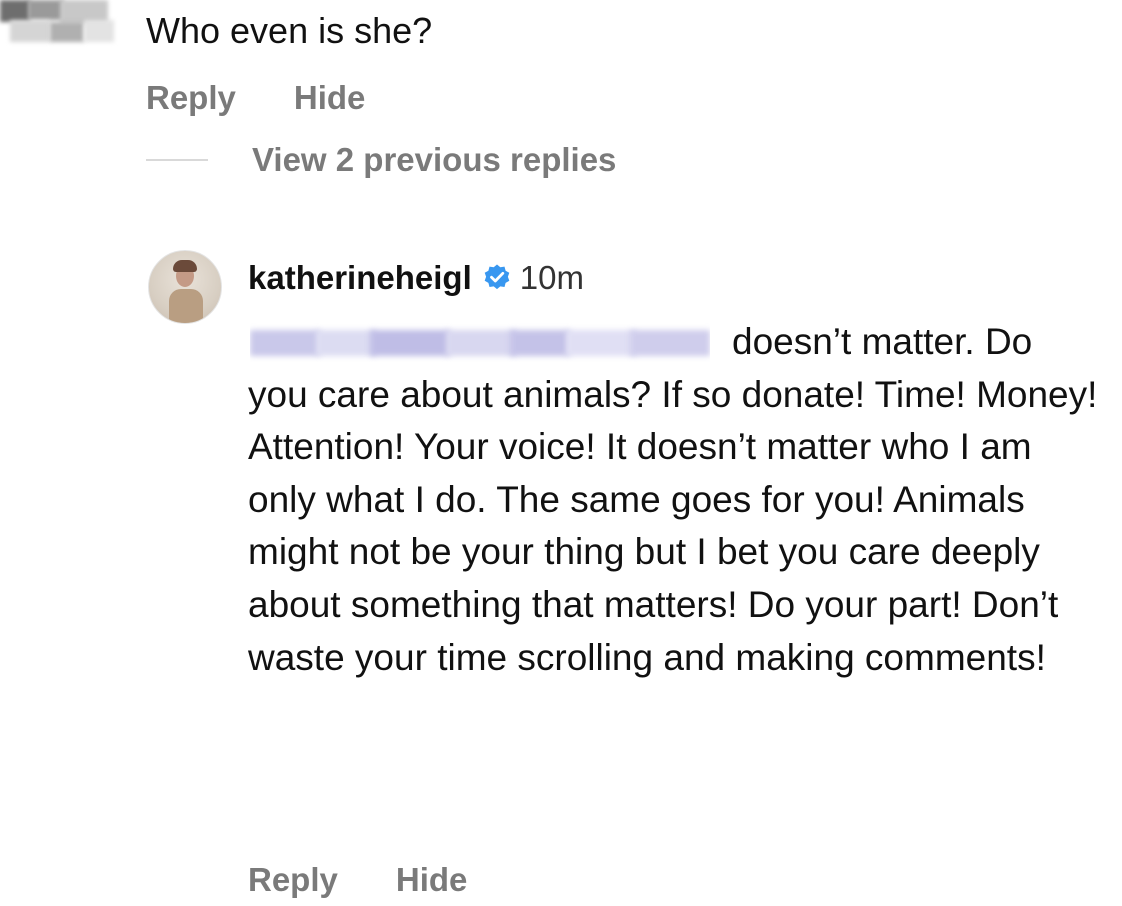 The image size is (1122, 906). What do you see at coordinates (59, 24) in the screenshot?
I see `commenter-avatar-blurred` at bounding box center [59, 24].